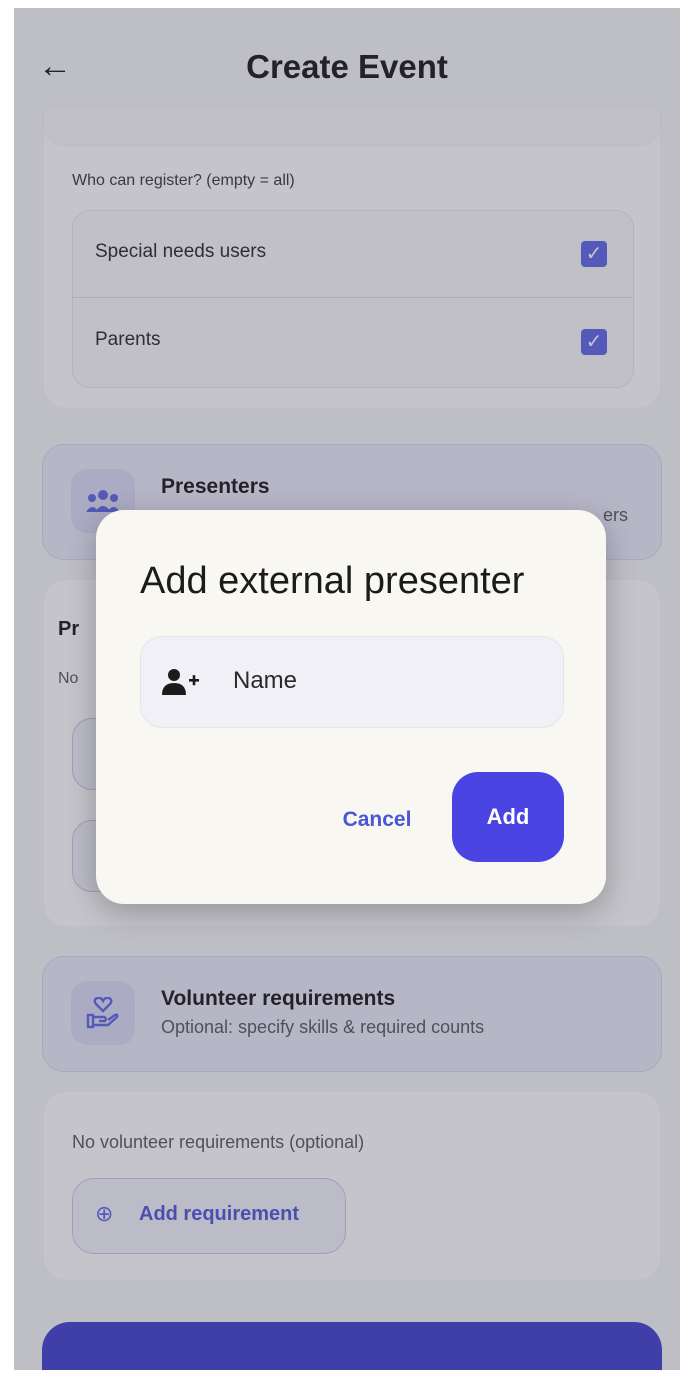  Describe the element at coordinates (181, 682) in the screenshot. I see `person-add-icon` at that location.